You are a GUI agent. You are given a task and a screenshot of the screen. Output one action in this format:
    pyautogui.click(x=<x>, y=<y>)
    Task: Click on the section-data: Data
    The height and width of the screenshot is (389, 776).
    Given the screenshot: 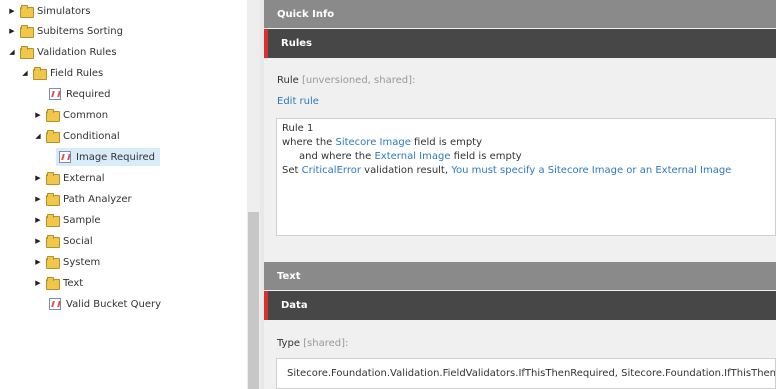 What is the action you would take?
    pyautogui.click(x=520, y=305)
    